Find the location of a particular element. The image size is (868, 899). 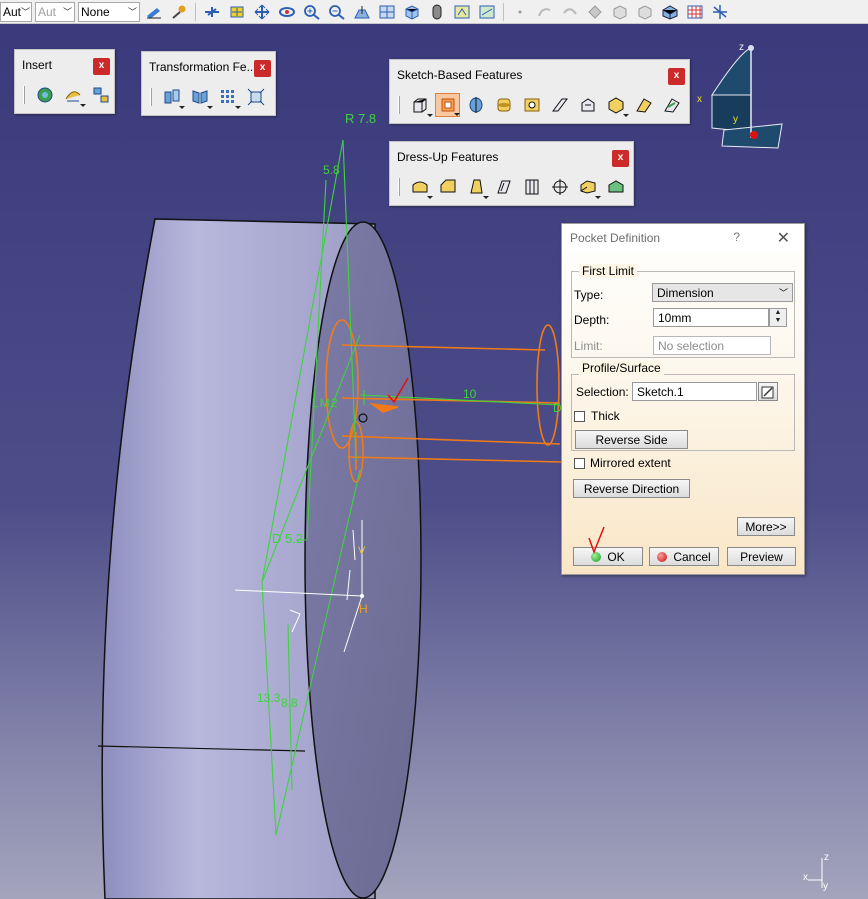

pattern-icon is located at coordinates (228, 97).